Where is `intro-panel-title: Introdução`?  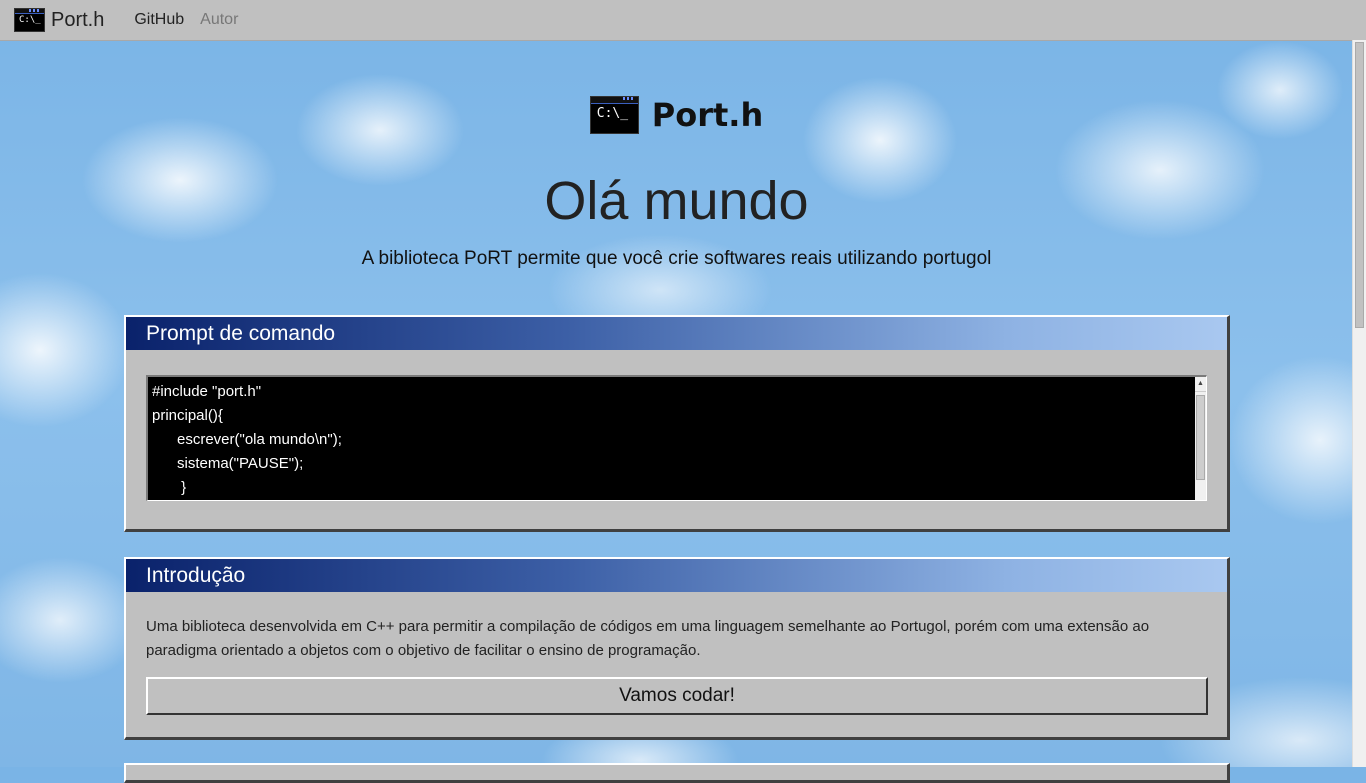 intro-panel-title: Introdução is located at coordinates (676, 575).